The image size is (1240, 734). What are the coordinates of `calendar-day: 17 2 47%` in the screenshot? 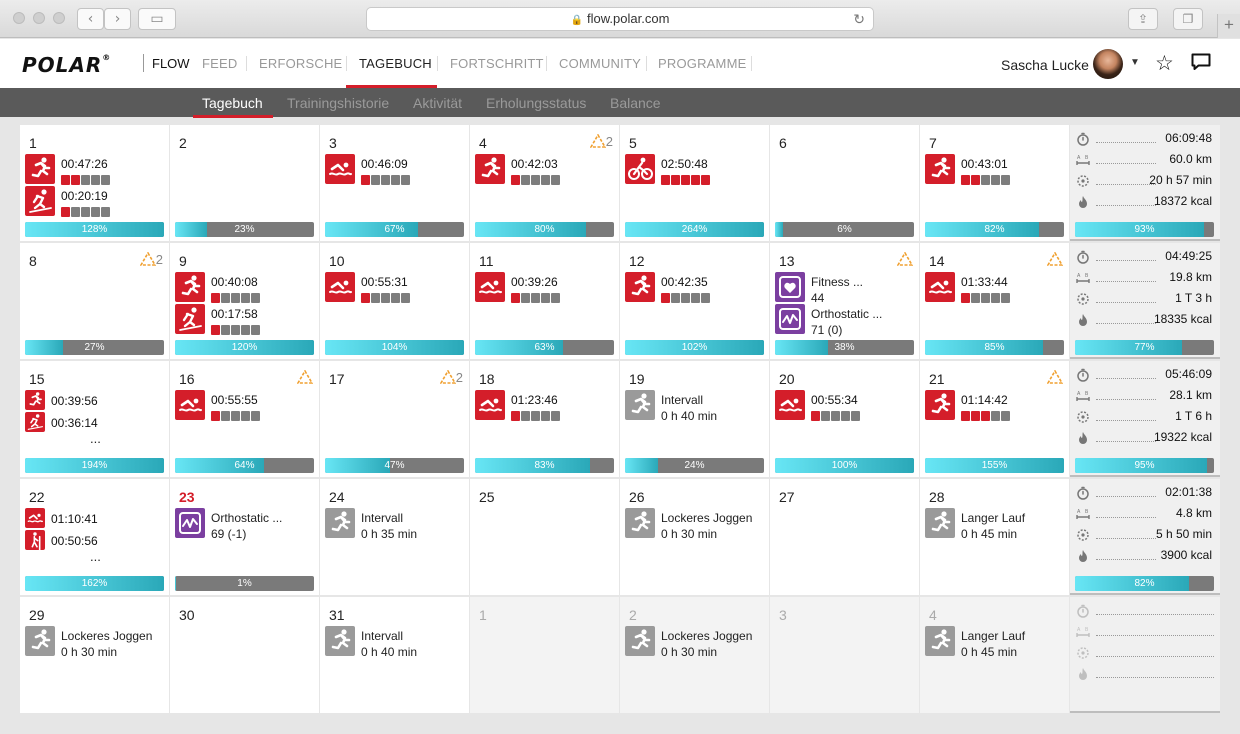 It's located at (394, 419).